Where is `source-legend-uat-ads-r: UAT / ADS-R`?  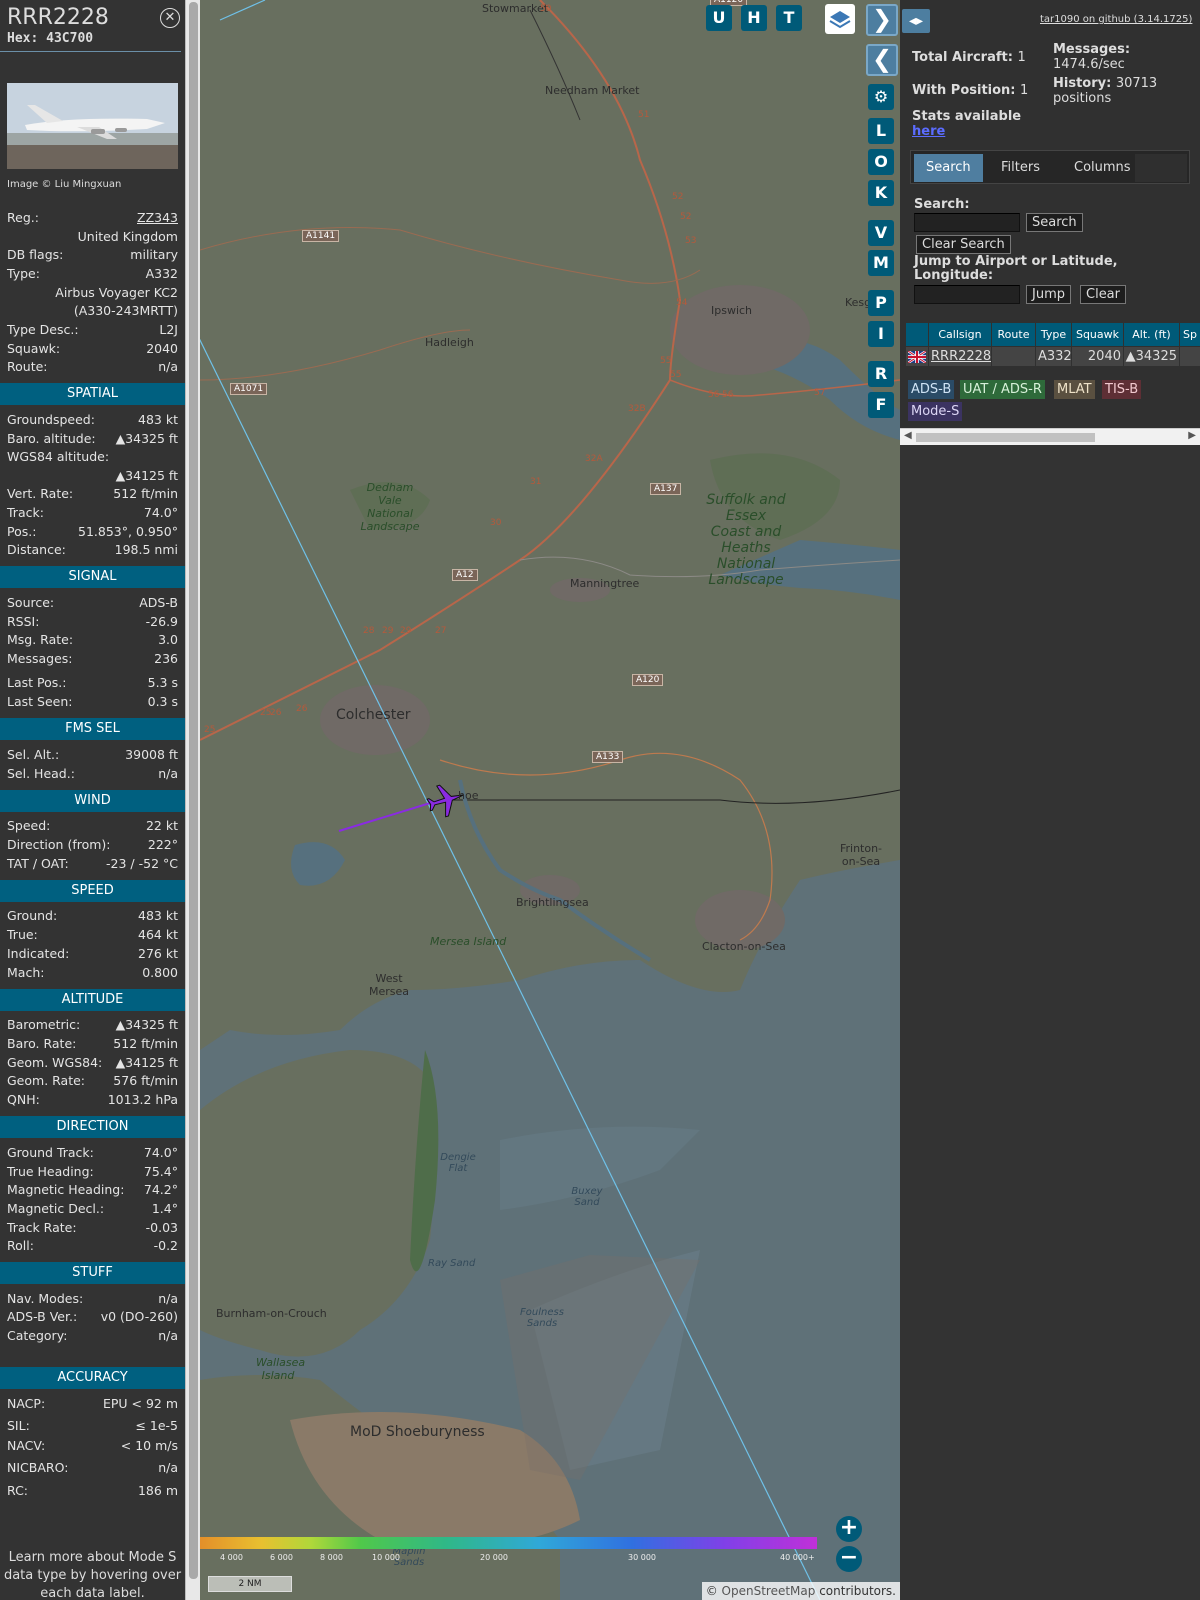
source-legend-uat-ads-r: UAT / ADS-R is located at coordinates (1002, 389).